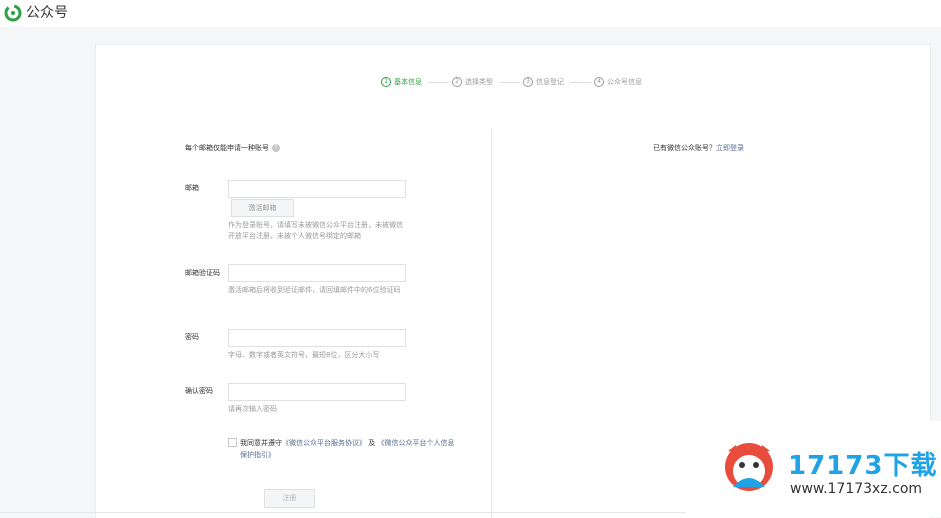 This screenshot has height=518, width=941. Describe the element at coordinates (856, 489) in the screenshot. I see `watermark-url: www.17173xz.com` at that location.